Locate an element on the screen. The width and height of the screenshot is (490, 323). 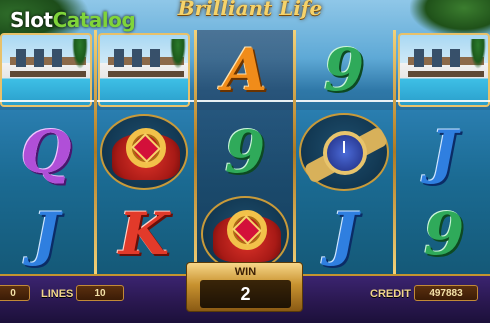
symbol-q: Q is located at coordinates (47, 152).